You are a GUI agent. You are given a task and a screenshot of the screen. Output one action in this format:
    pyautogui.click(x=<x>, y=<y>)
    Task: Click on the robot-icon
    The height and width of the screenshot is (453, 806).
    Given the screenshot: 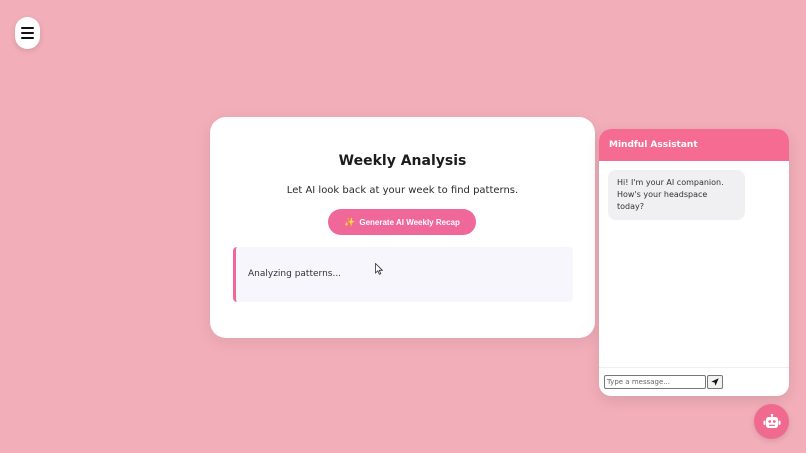 What is the action you would take?
    pyautogui.click(x=771, y=420)
    